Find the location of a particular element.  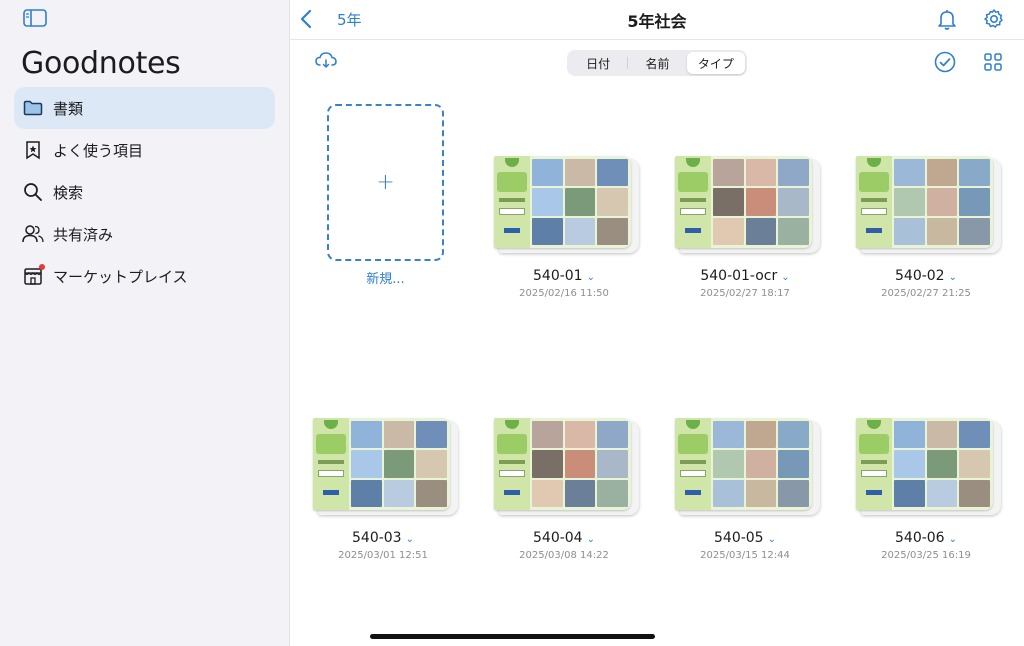

sort-segmented-control: 日付 名前 タイプ is located at coordinates (657, 63).